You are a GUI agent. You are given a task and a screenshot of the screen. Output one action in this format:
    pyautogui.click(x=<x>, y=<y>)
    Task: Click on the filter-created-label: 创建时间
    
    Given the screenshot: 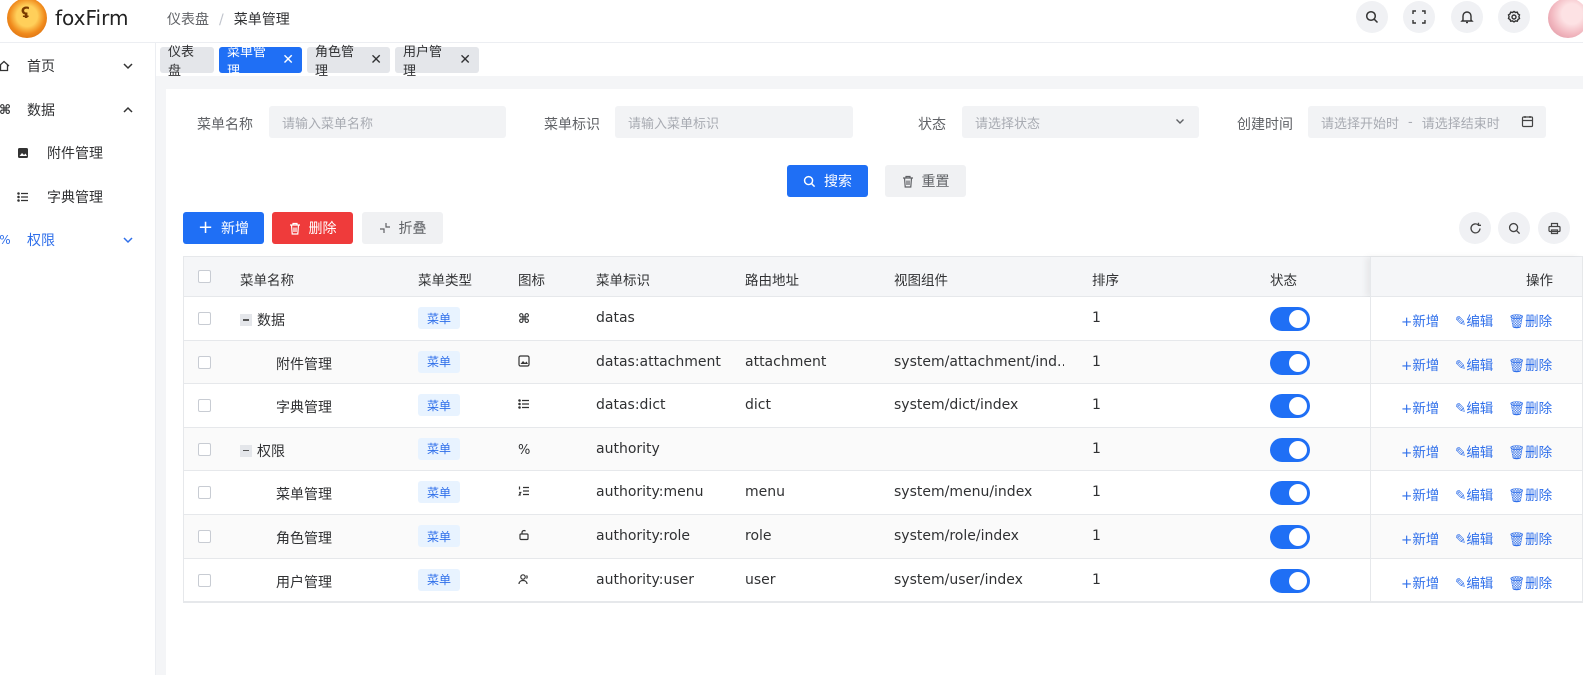 What is the action you would take?
    pyautogui.click(x=1265, y=125)
    